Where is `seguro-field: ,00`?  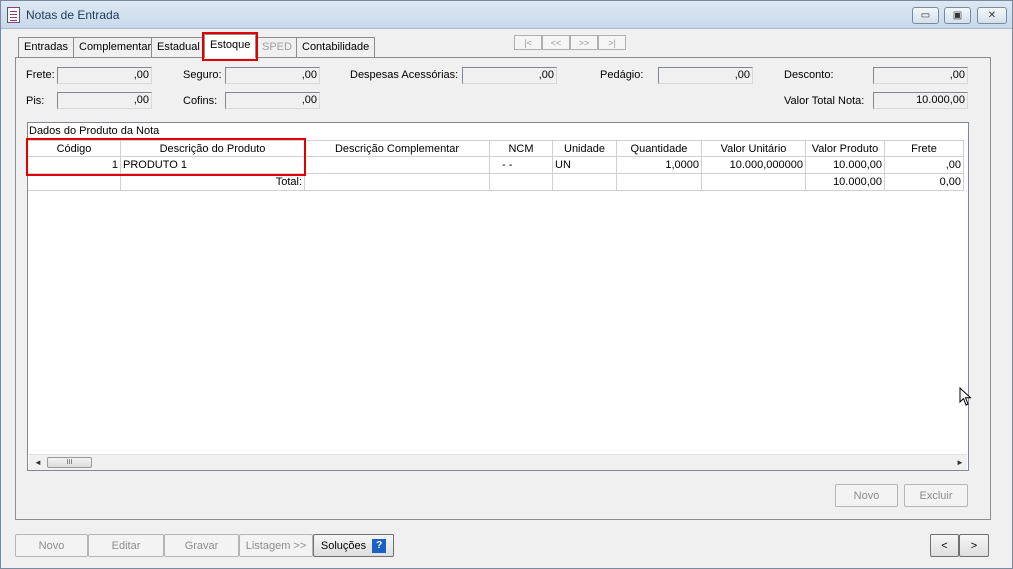 seguro-field: ,00 is located at coordinates (272, 75).